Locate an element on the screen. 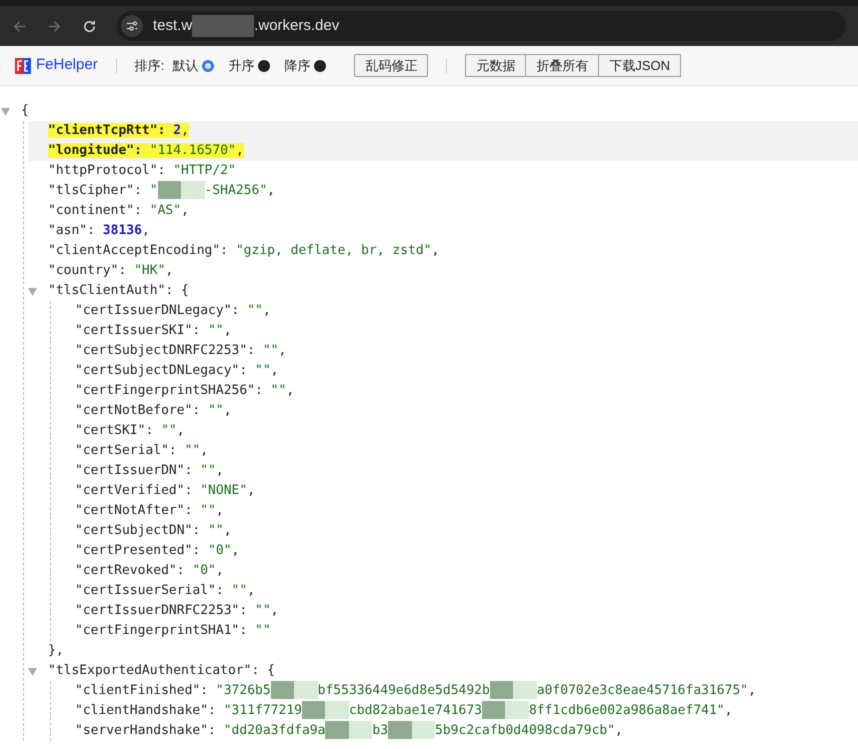 This screenshot has height=749, width=858. json-value: "gzip, deflate, br, zstd", is located at coordinates (338, 250).